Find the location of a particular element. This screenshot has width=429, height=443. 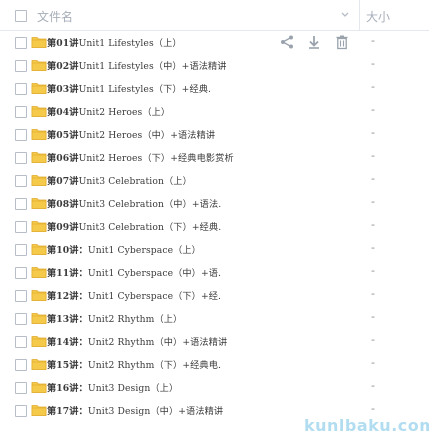

file-row: 第08讲Unit3 Celebration（中）+语法. - is located at coordinates (214, 203).